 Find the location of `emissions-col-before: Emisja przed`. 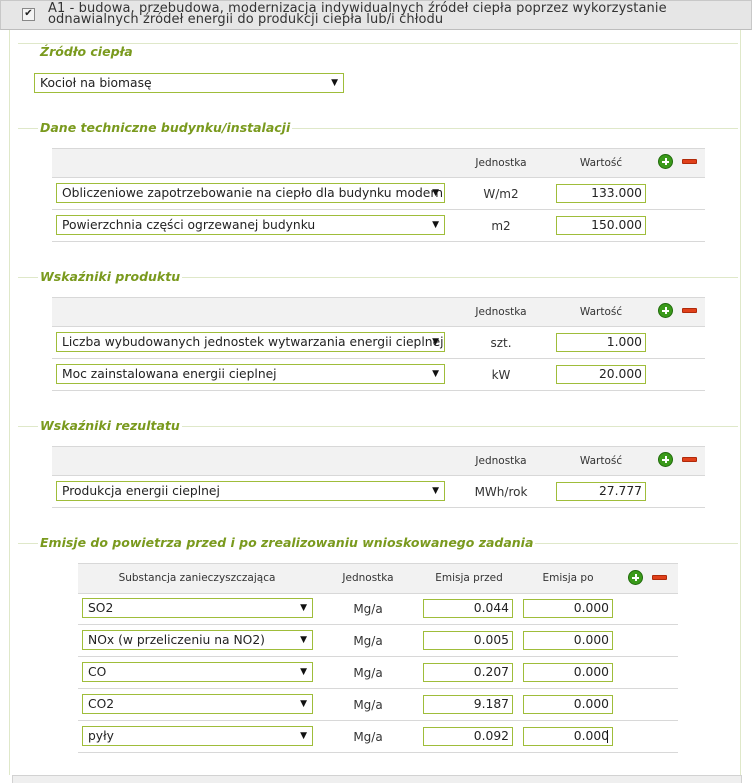

emissions-col-before: Emisja przed is located at coordinates (469, 578).